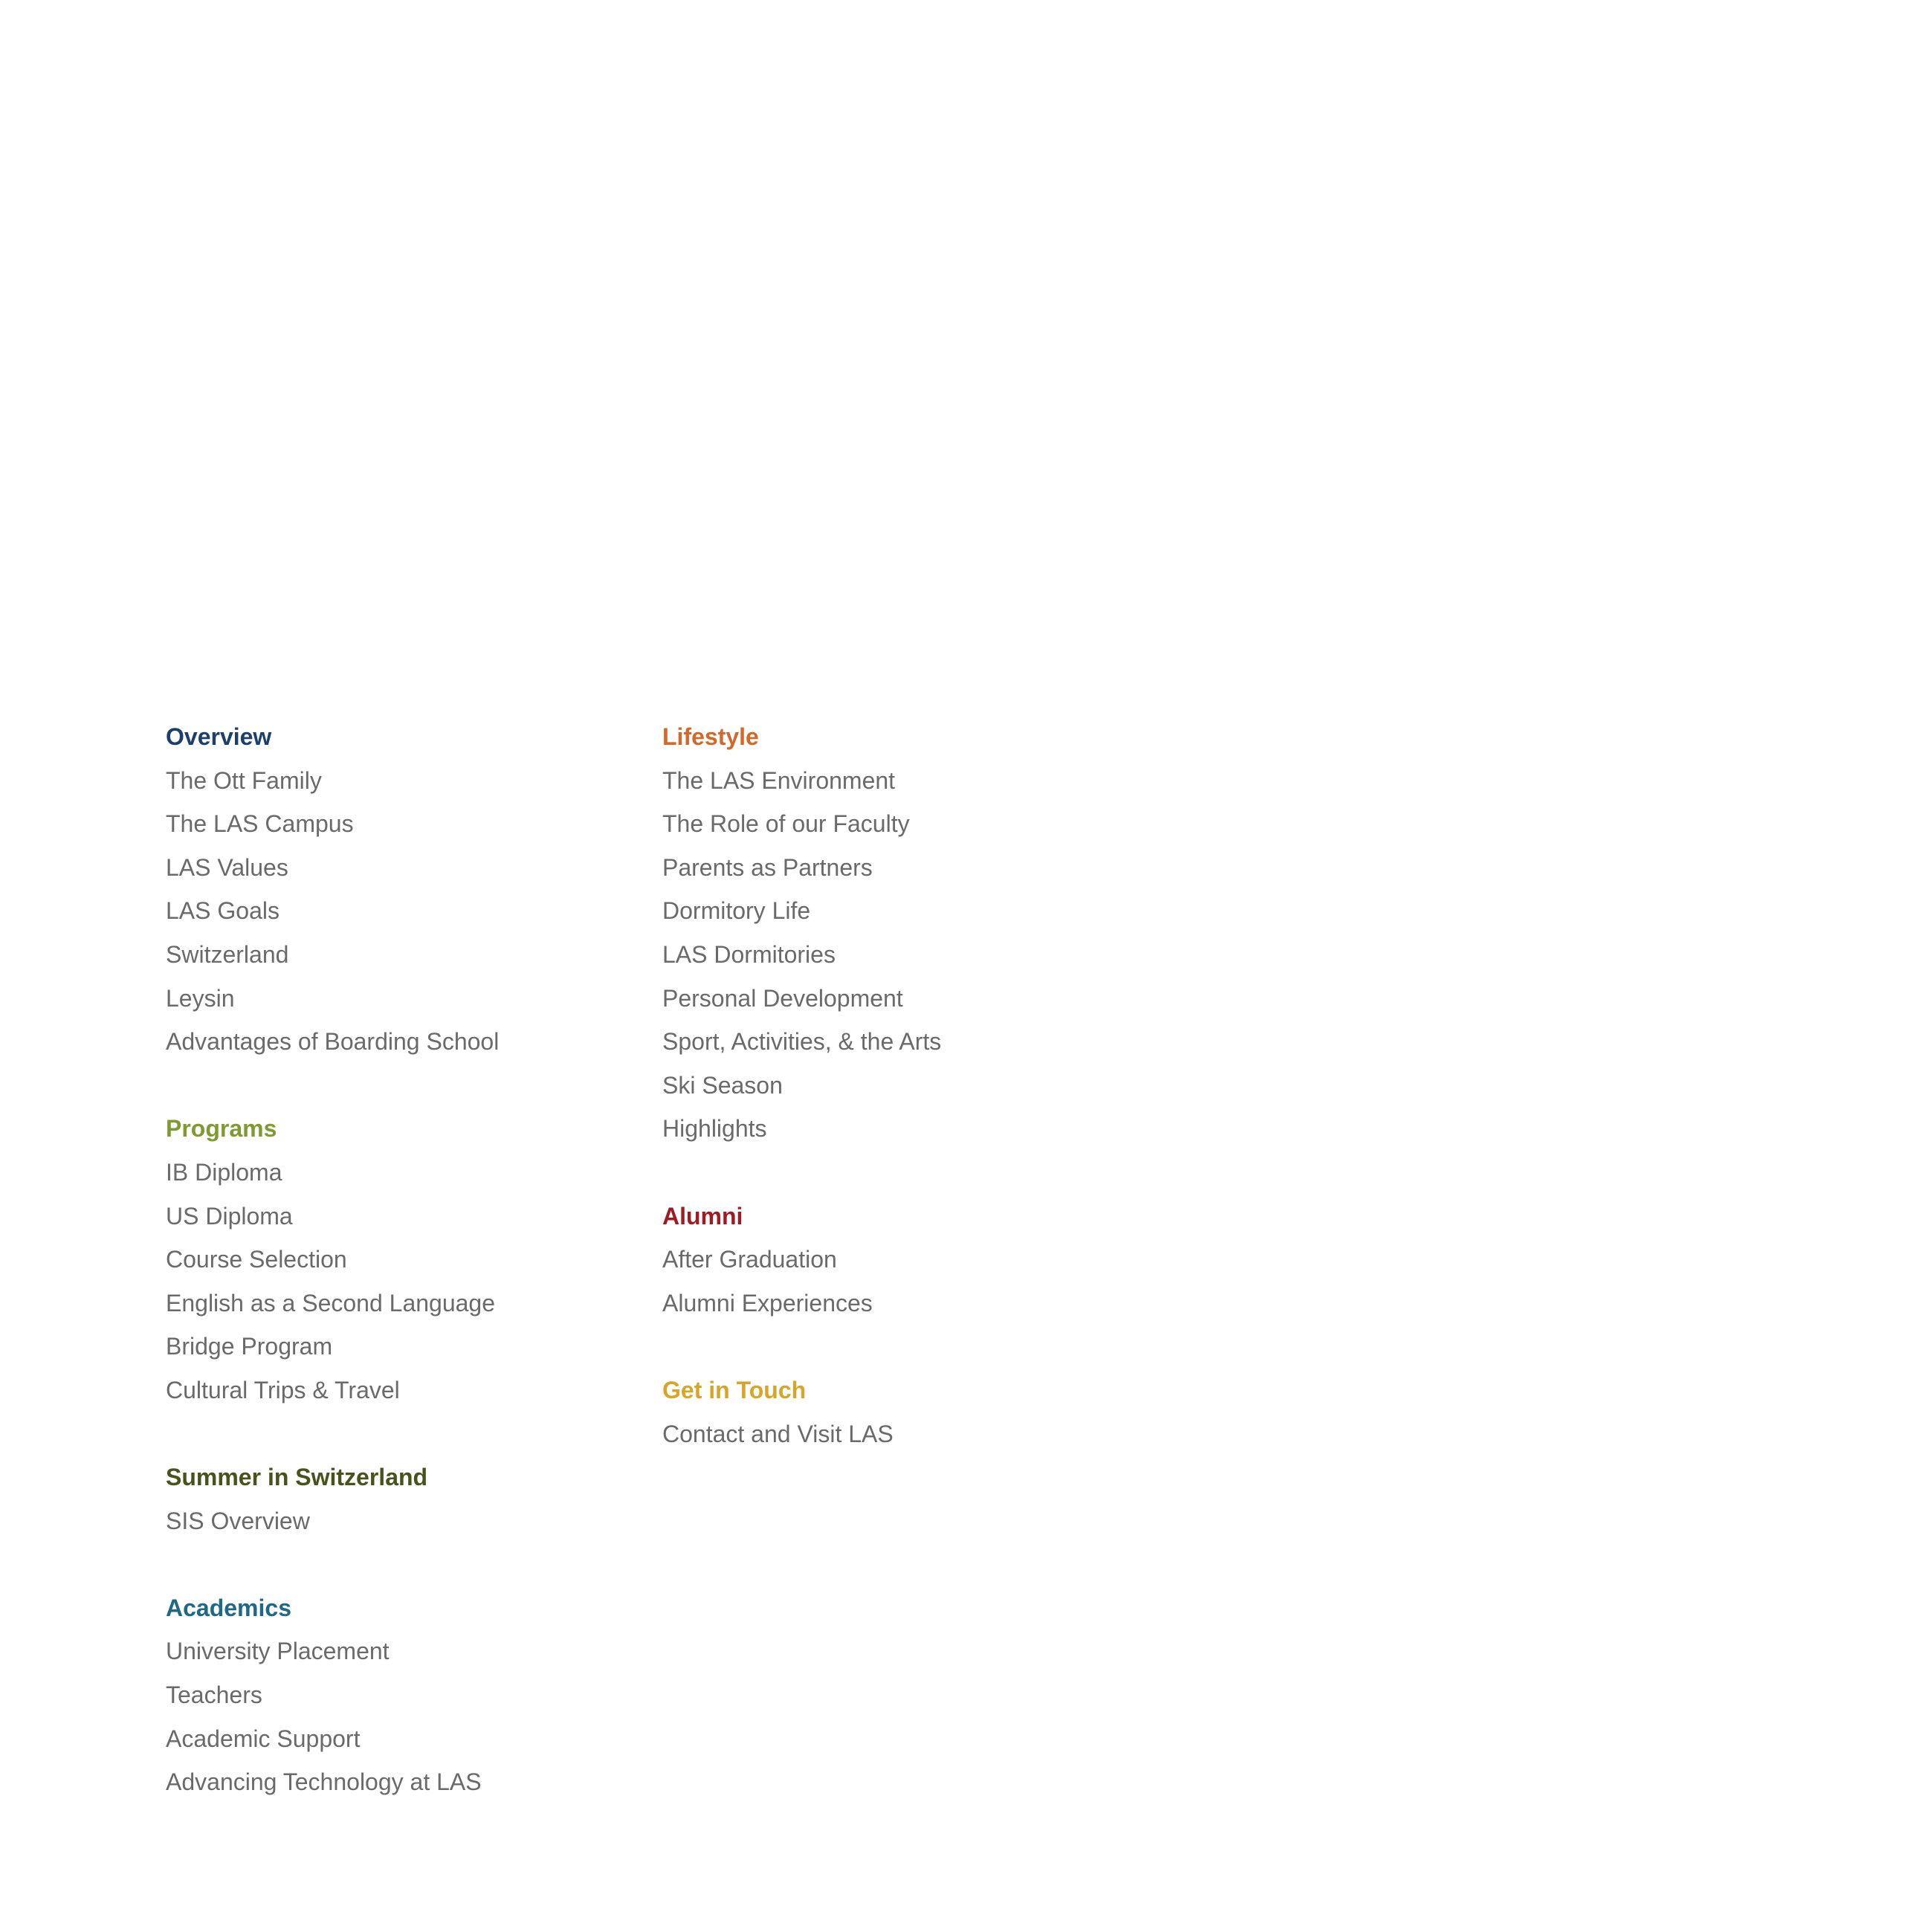  What do you see at coordinates (900, 999) in the screenshot?
I see `toc-item: Personal Development` at bounding box center [900, 999].